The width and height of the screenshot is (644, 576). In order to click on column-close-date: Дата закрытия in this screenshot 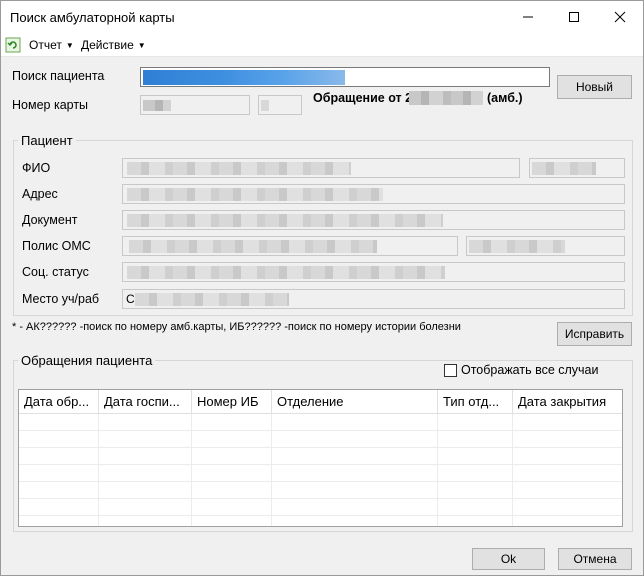, I will do `click(567, 402)`.